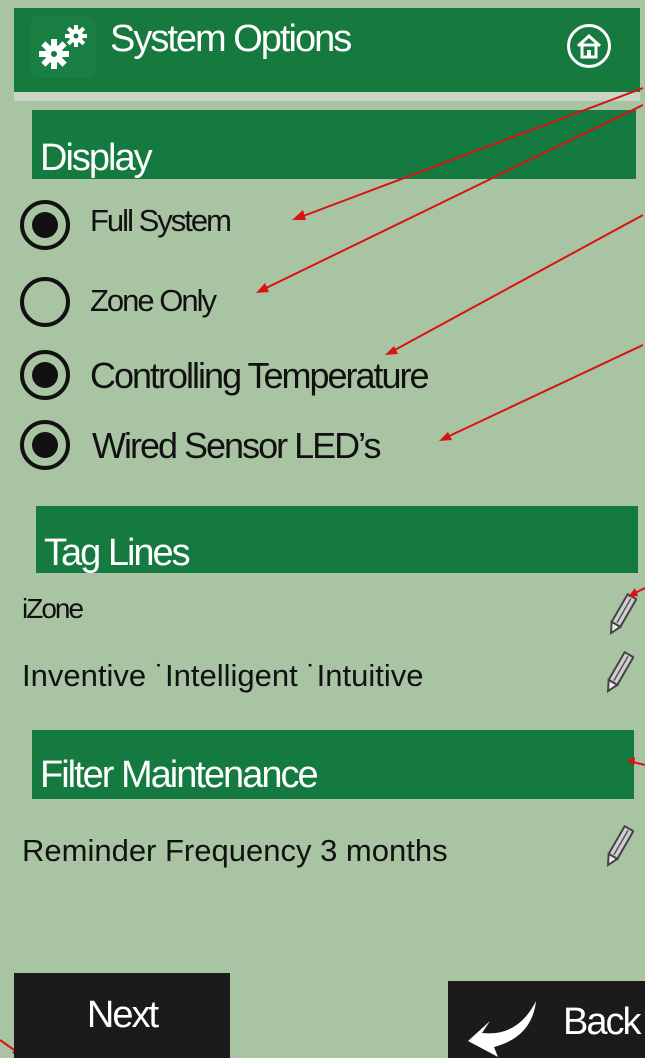  What do you see at coordinates (327, 96) in the screenshot?
I see `header-divider` at bounding box center [327, 96].